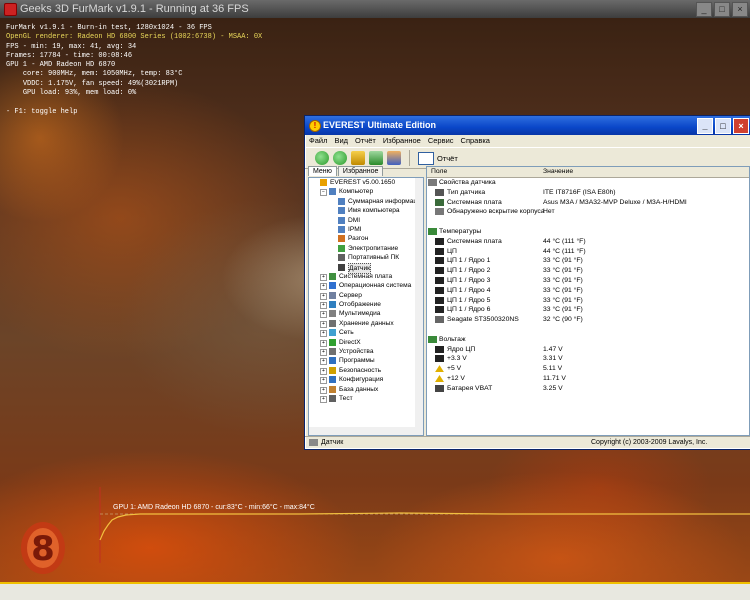 Image resolution: width=750 pixels, height=600 pixels. Describe the element at coordinates (588, 330) in the screenshot. I see `blank-row` at that location.